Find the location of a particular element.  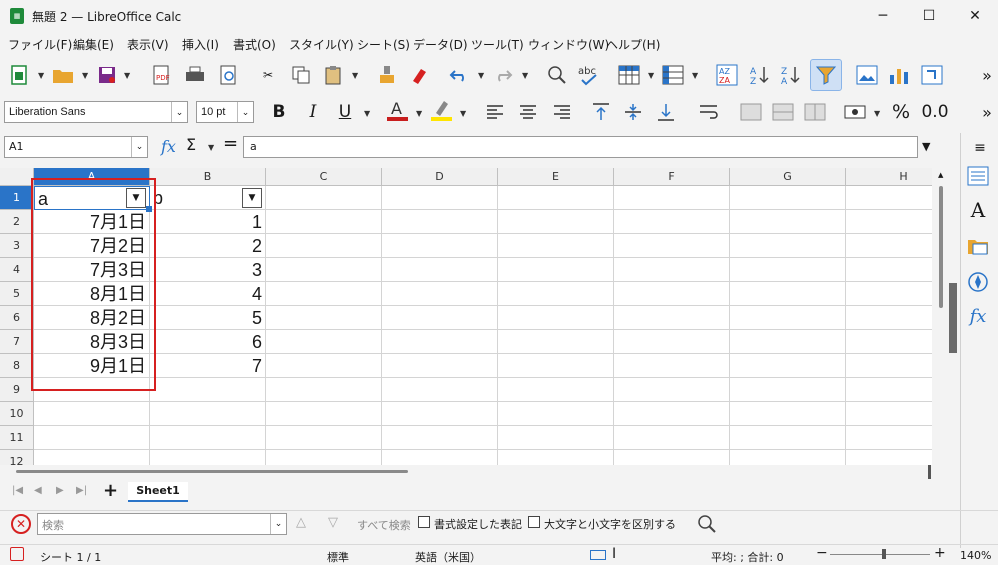

cell-g2 is located at coordinates (788, 222).